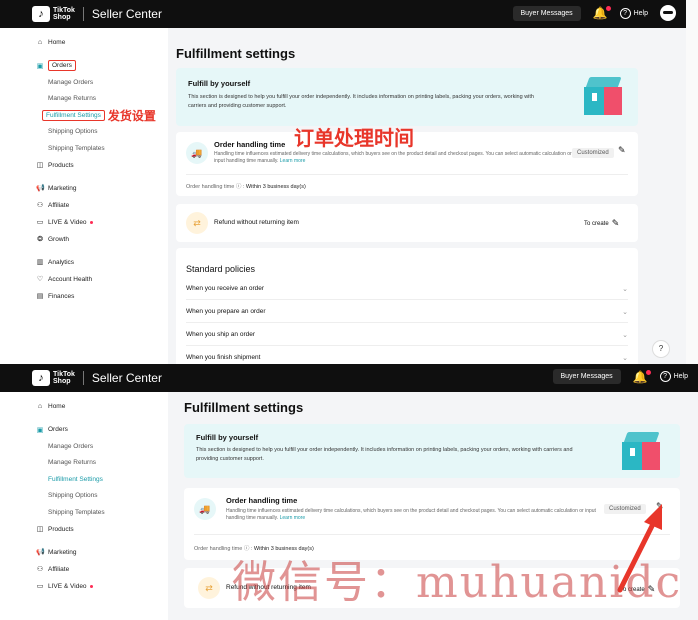  What do you see at coordinates (84, 279) in the screenshot?
I see `sidebar-item-account-health: ♡ Account Health` at bounding box center [84, 279].